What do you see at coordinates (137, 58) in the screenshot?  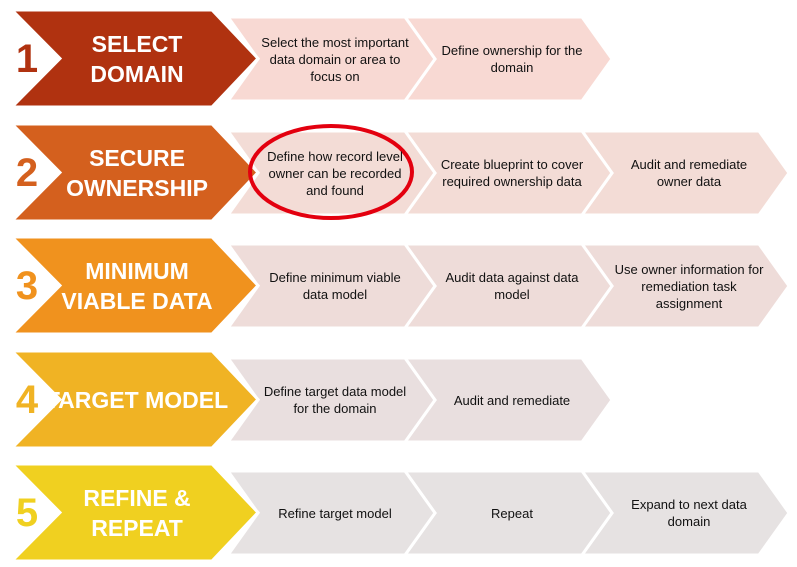 I see `phase-title: SELECT DOMAIN` at bounding box center [137, 58].